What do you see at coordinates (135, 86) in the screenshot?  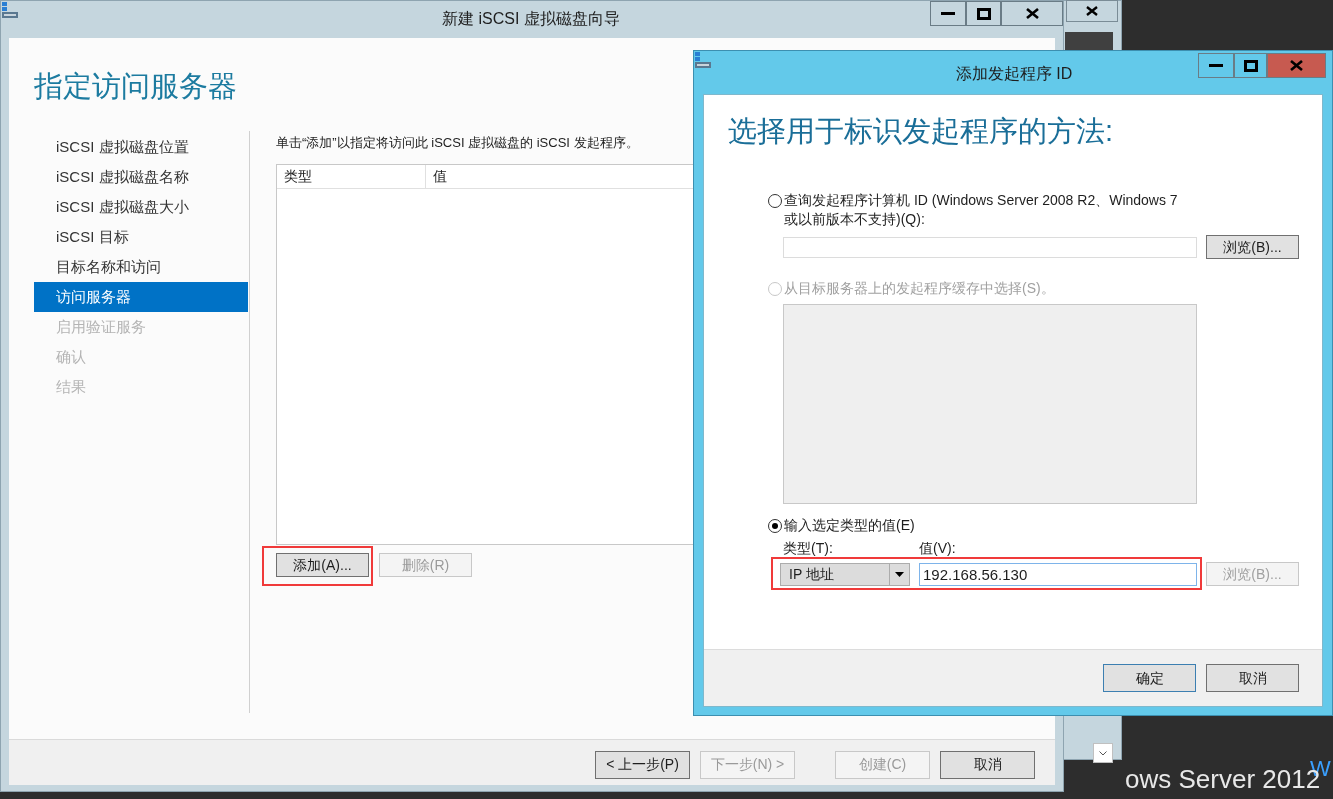 I see `page-heading: 指定访问服务器` at bounding box center [135, 86].